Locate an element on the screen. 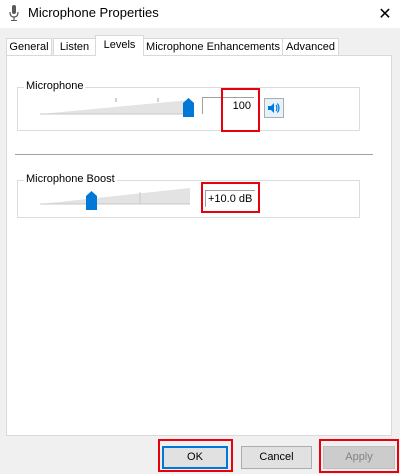 The image size is (400, 474). microphone-boost-value: +10.0 dB is located at coordinates (230, 198).